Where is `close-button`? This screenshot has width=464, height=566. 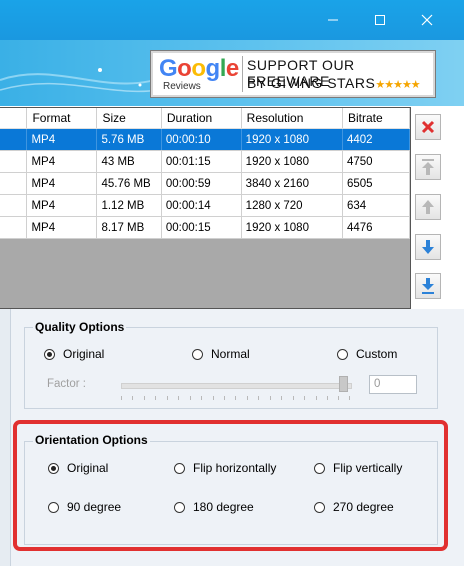
close-button is located at coordinates (427, 20).